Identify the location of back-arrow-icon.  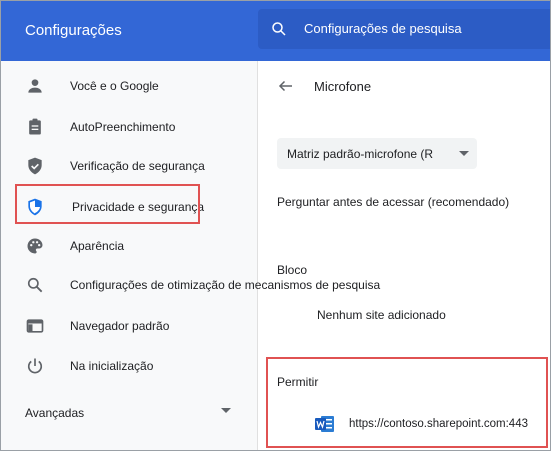
(286, 86).